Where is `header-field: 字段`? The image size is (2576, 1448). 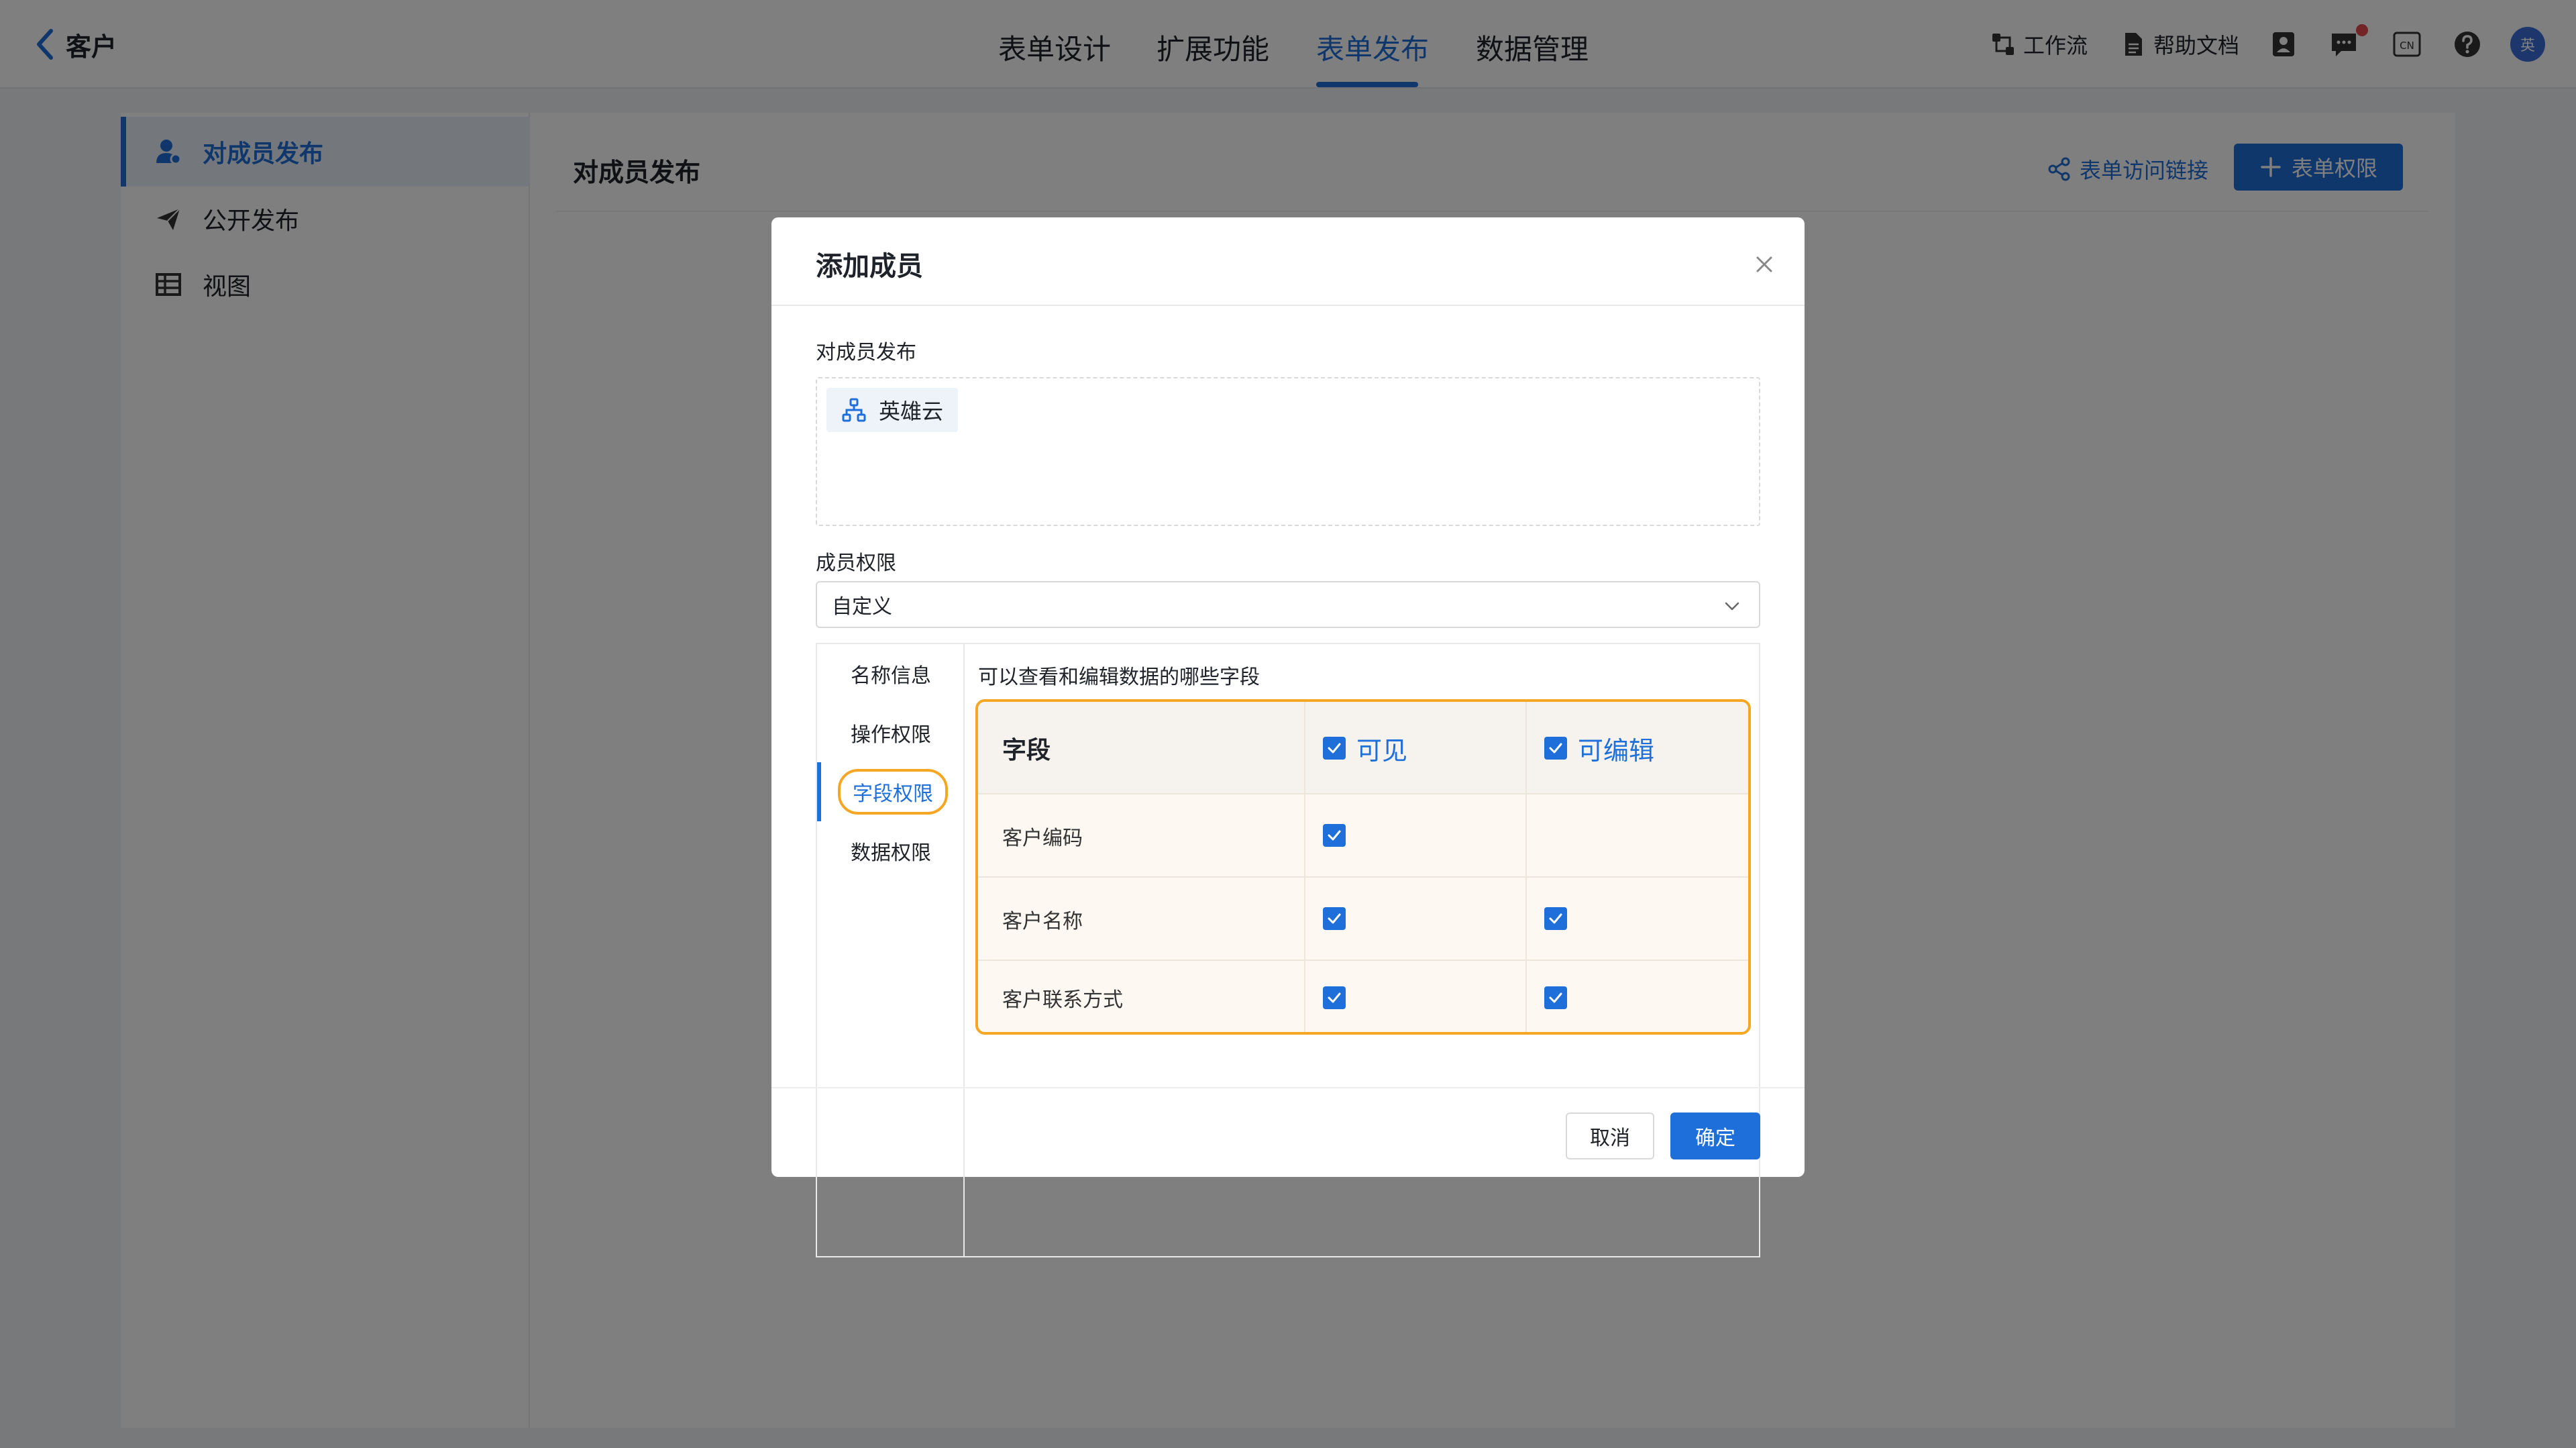 header-field: 字段 is located at coordinates (1026, 750).